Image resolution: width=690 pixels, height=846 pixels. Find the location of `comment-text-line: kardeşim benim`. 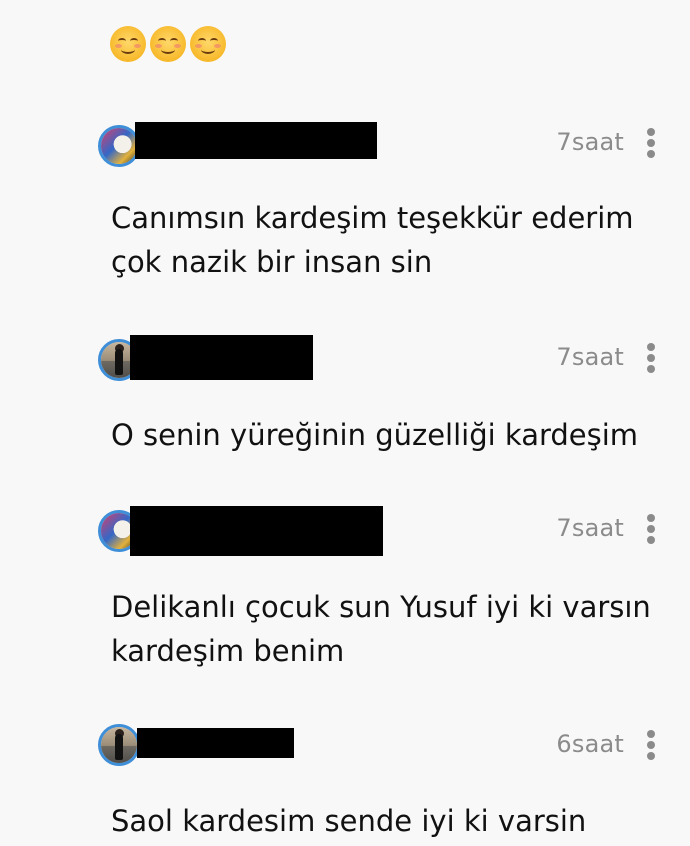

comment-text-line: kardeşim benim is located at coordinates (228, 651).